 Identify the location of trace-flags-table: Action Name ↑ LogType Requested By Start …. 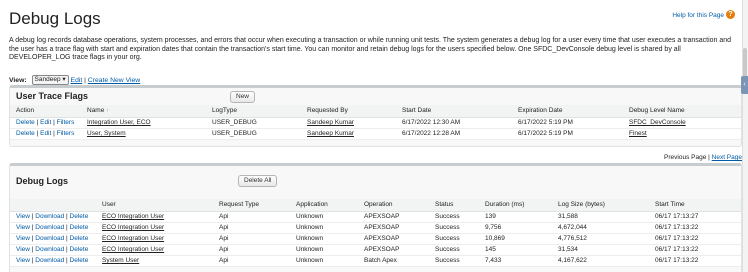
(375, 122).